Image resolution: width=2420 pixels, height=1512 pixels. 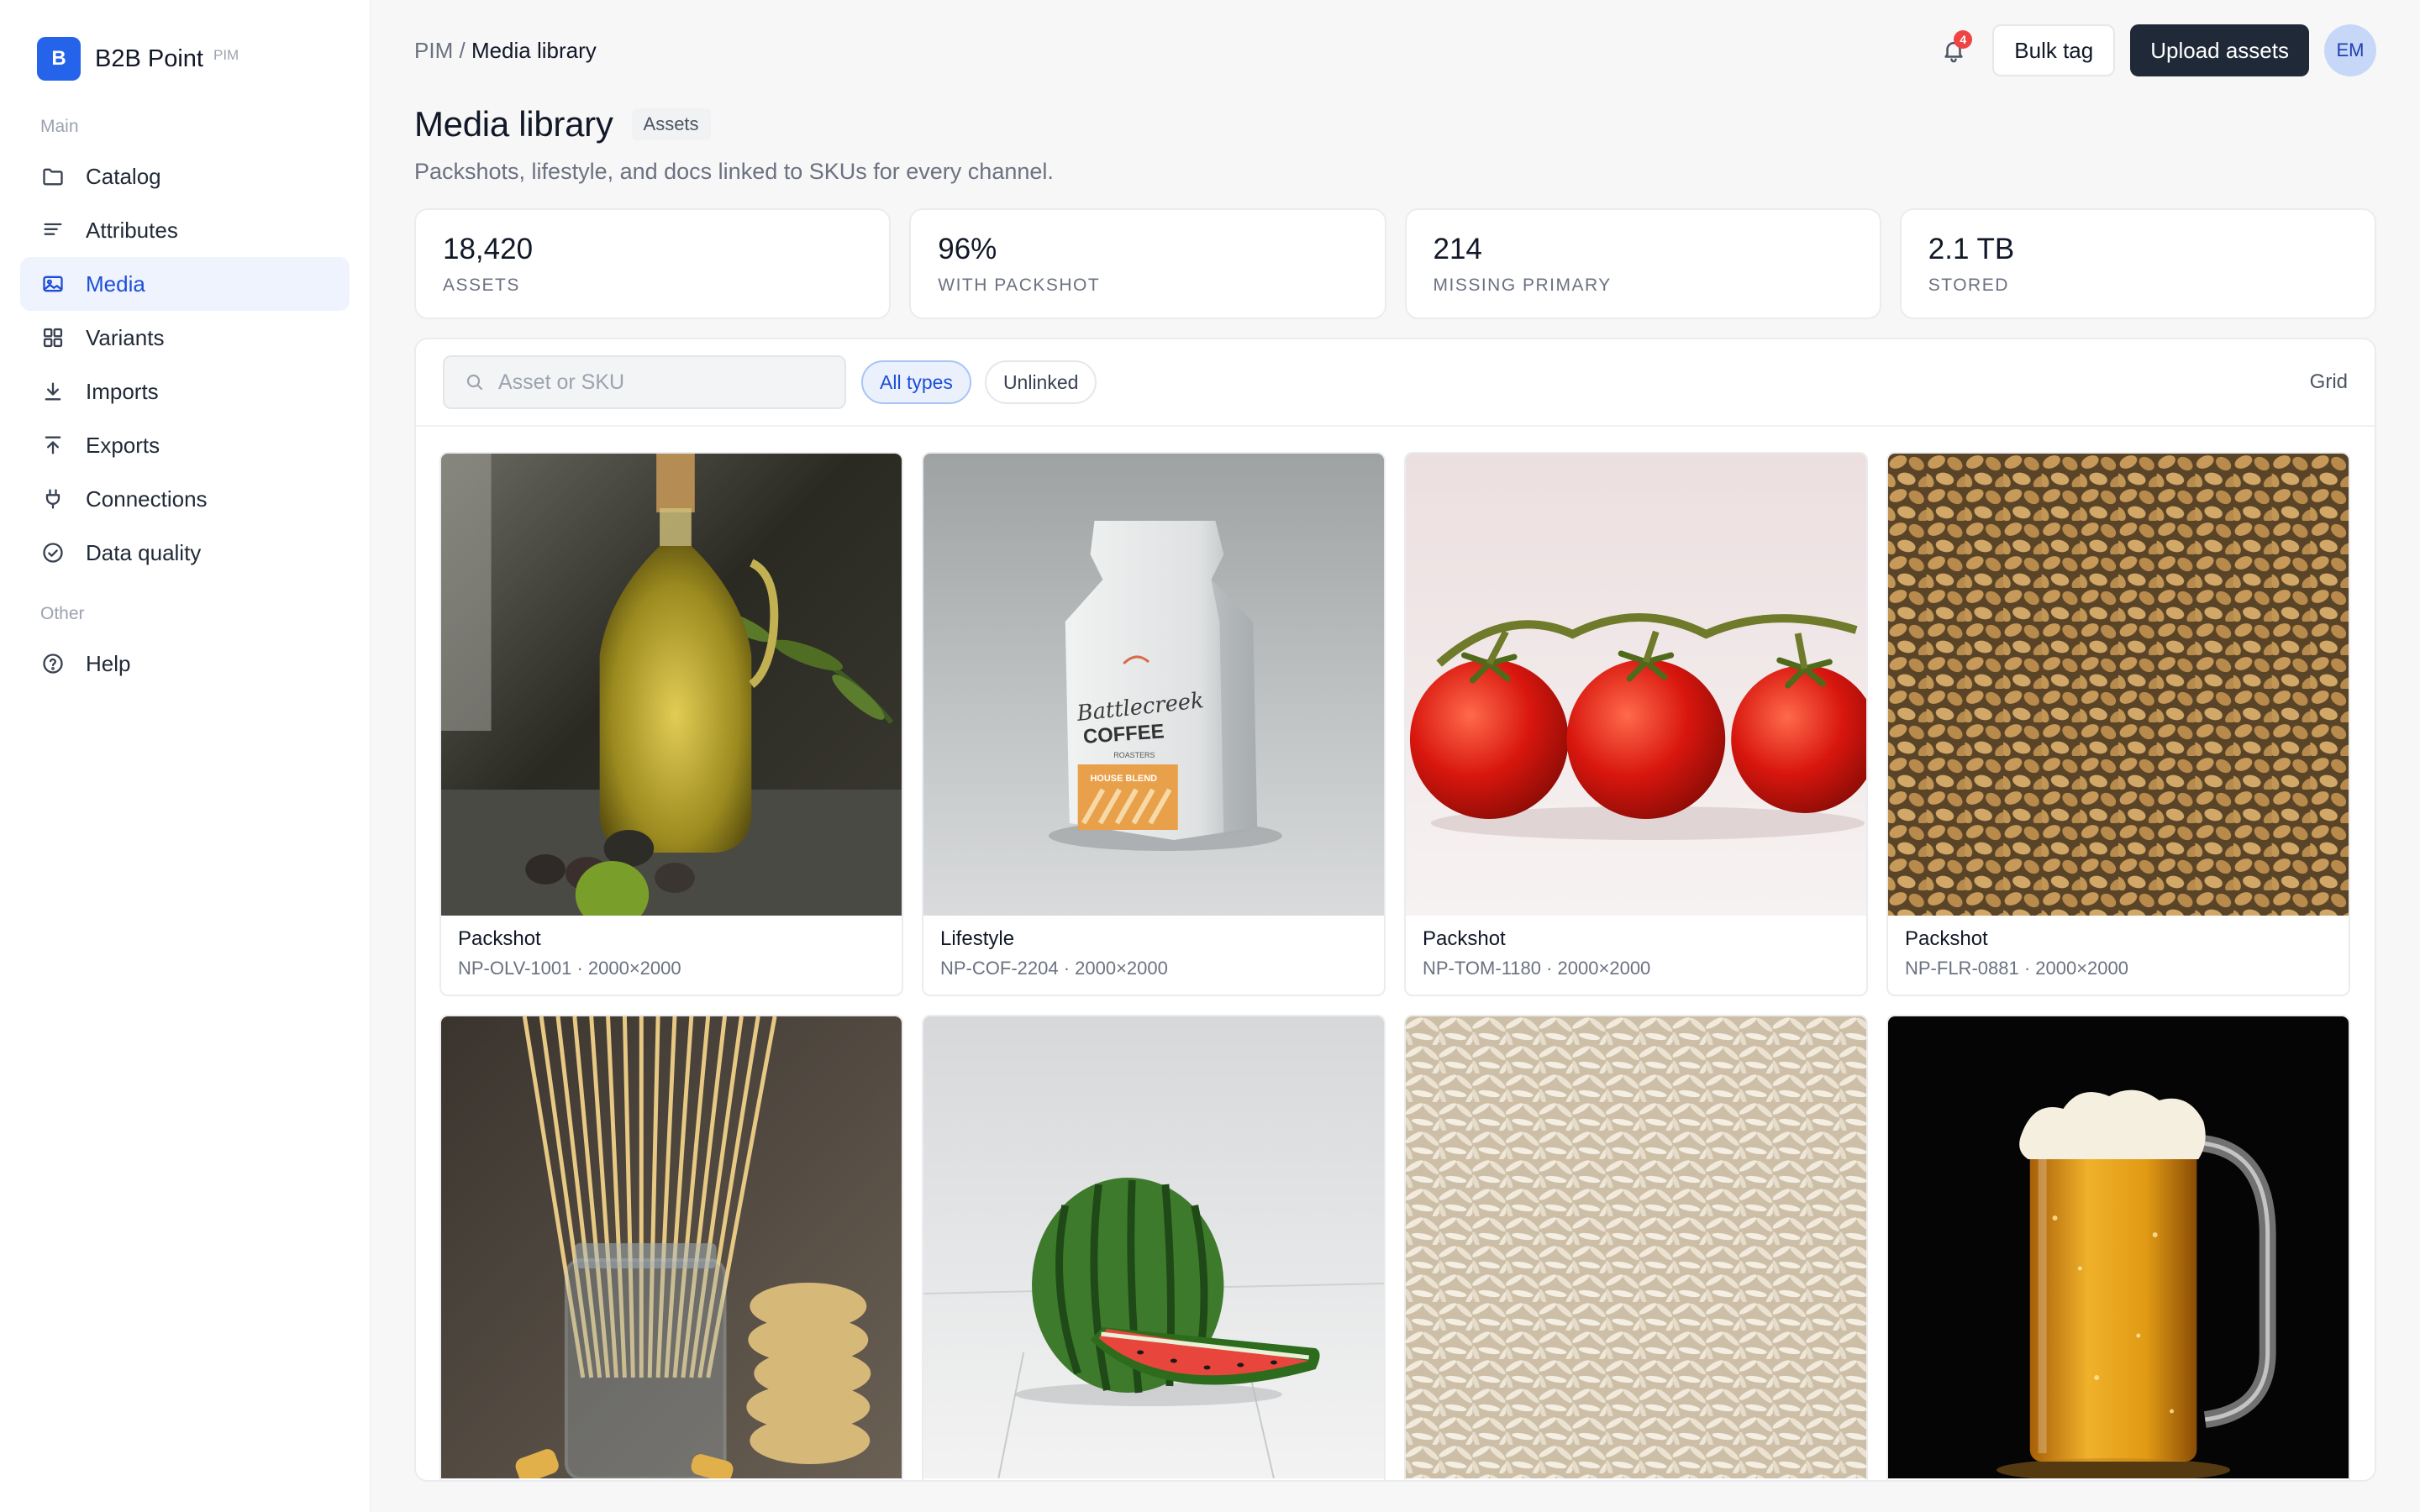 What do you see at coordinates (1972, 249) in the screenshot?
I see `stat-value: 2.1 TB` at bounding box center [1972, 249].